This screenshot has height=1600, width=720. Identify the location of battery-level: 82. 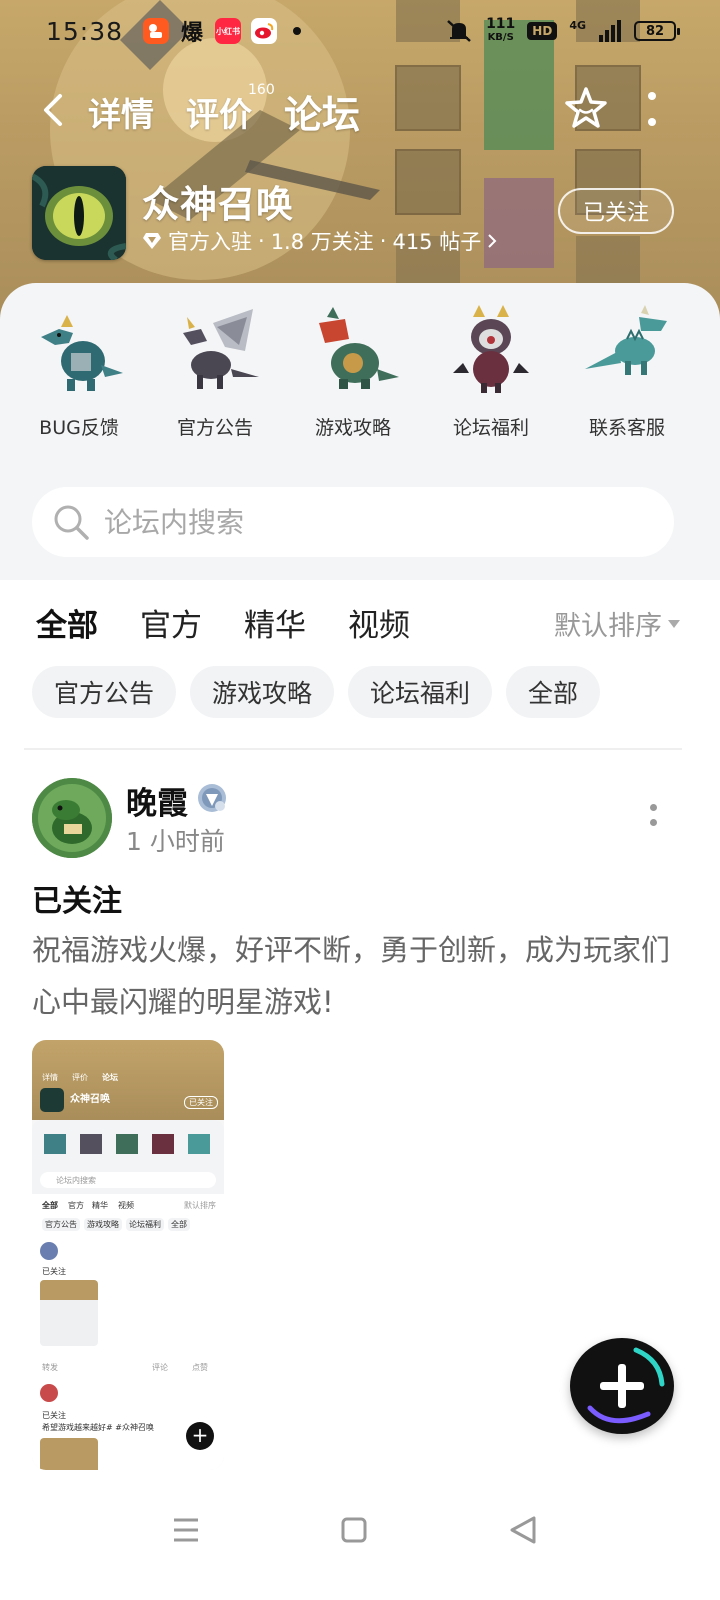
(655, 31).